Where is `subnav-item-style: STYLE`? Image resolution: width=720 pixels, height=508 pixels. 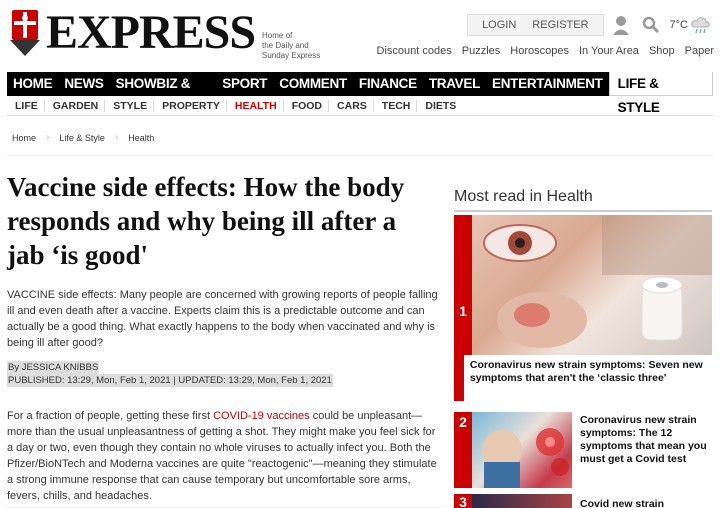 subnav-item-style: STYLE is located at coordinates (128, 105).